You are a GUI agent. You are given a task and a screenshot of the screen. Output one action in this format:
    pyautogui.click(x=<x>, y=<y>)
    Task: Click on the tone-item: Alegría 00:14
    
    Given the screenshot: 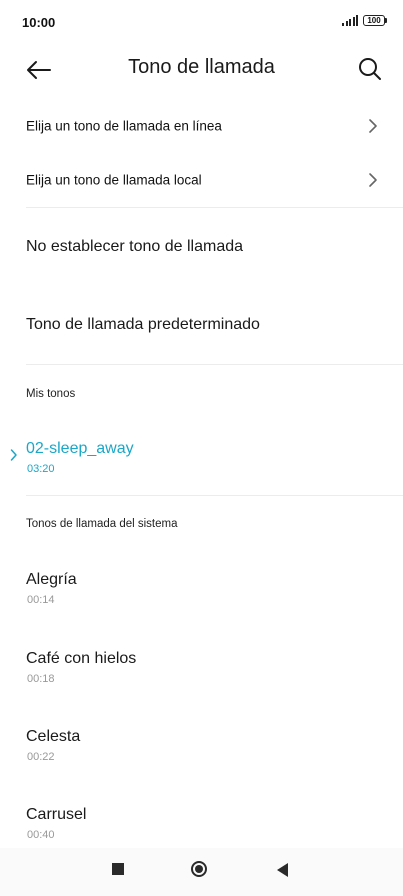 What is the action you would take?
    pyautogui.click(x=201, y=593)
    